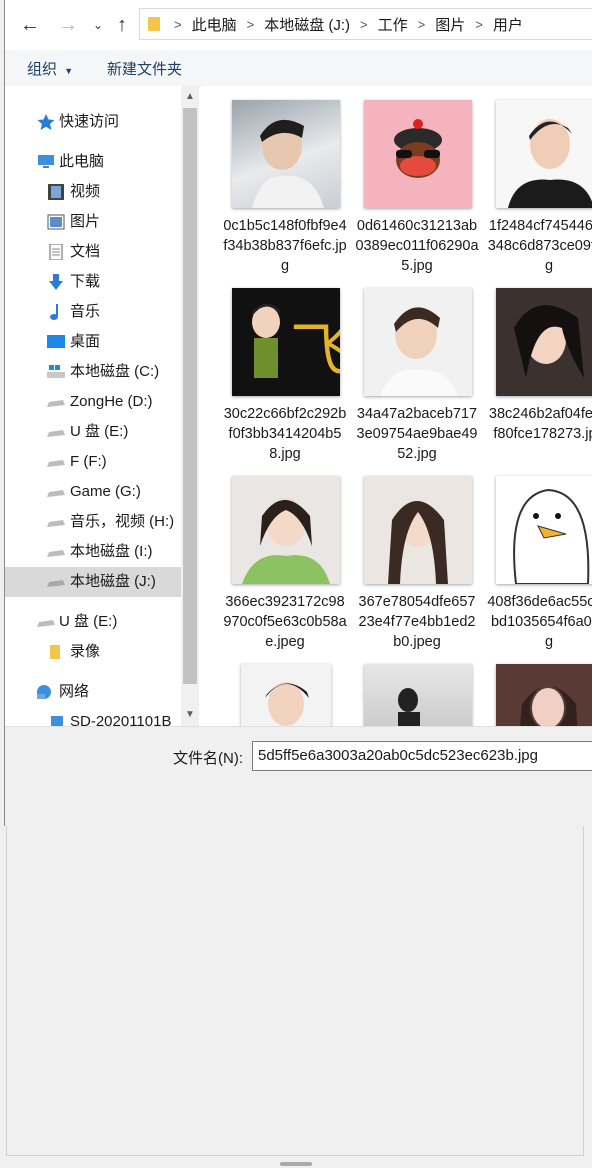  What do you see at coordinates (296, 1164) in the screenshot?
I see `resize-handle` at bounding box center [296, 1164].